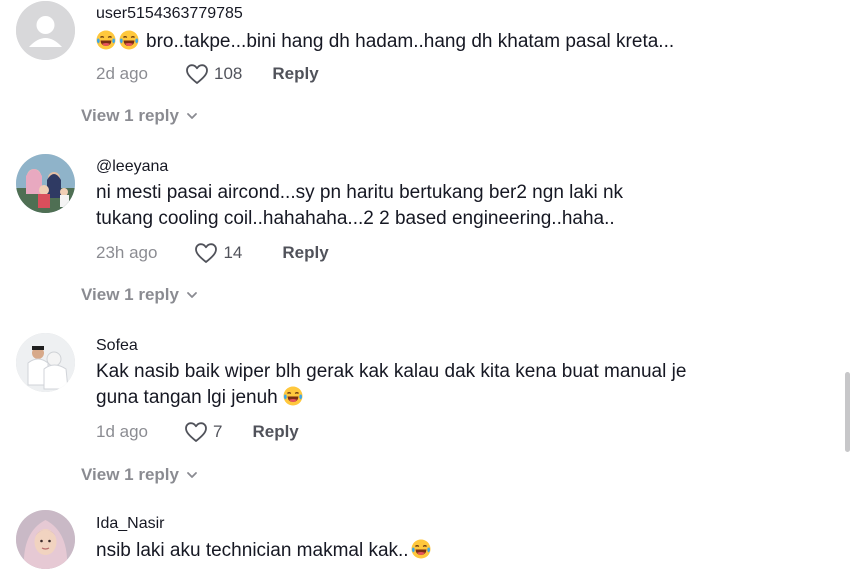  What do you see at coordinates (218, 431) in the screenshot?
I see `like-count: 7` at bounding box center [218, 431].